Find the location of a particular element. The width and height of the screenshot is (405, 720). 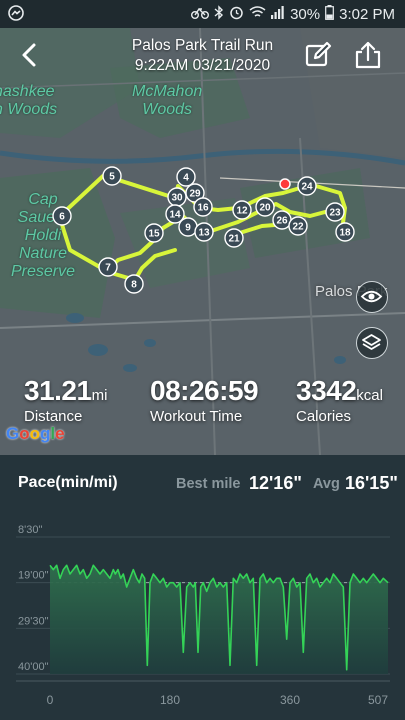

stat-distance: 31.21mi Distance is located at coordinates (65, 400).